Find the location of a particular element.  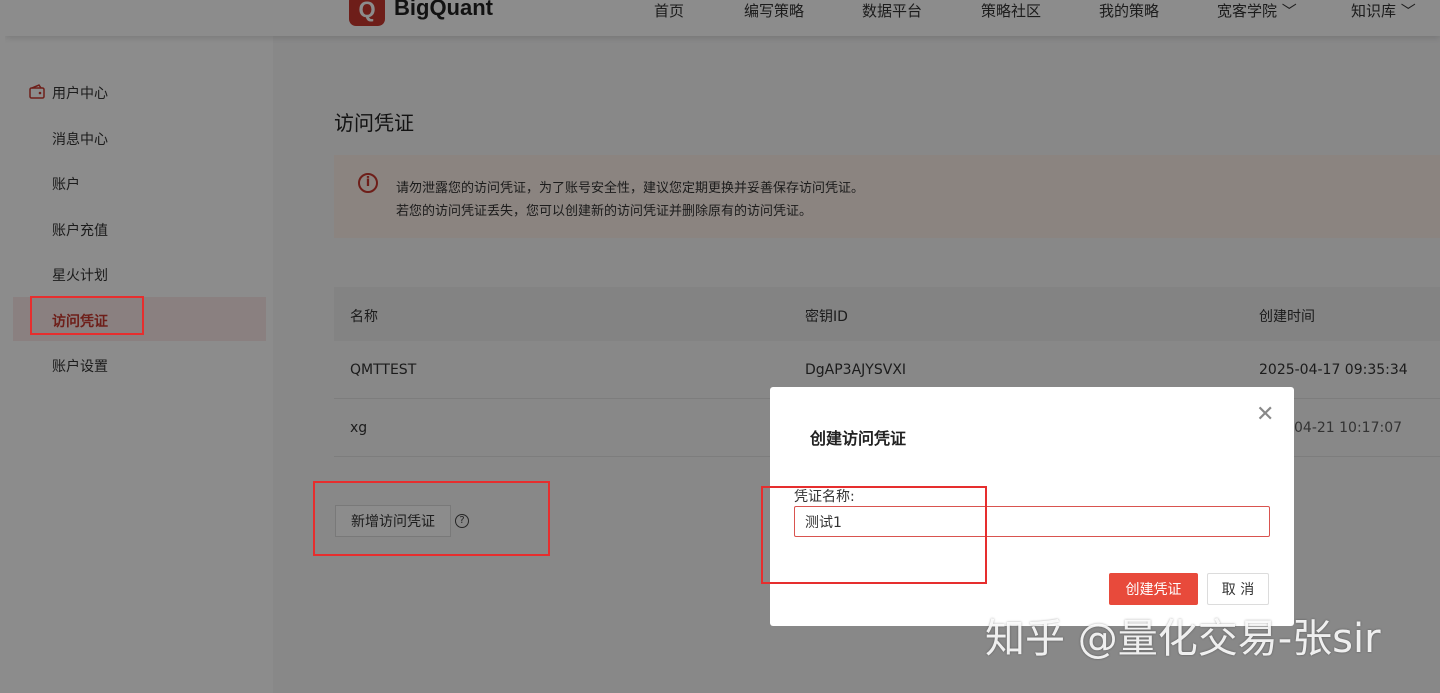

annotation-box-add-button is located at coordinates (431, 518).